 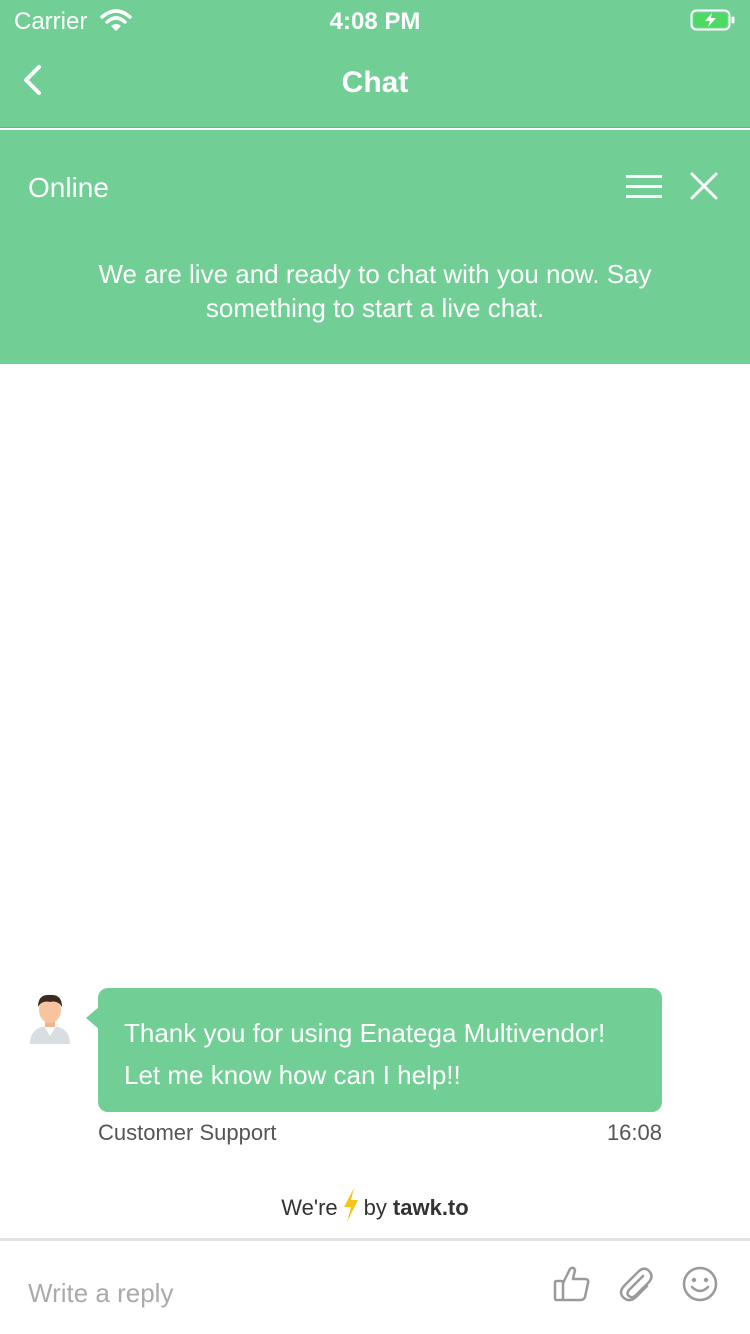 I want to click on emoji-button, so click(x=700, y=1286).